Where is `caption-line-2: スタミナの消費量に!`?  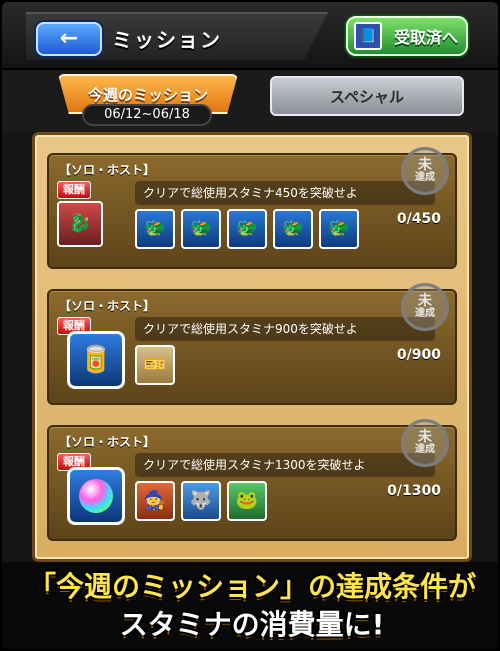 caption-line-2: スタミナの消費量に! is located at coordinates (252, 624).